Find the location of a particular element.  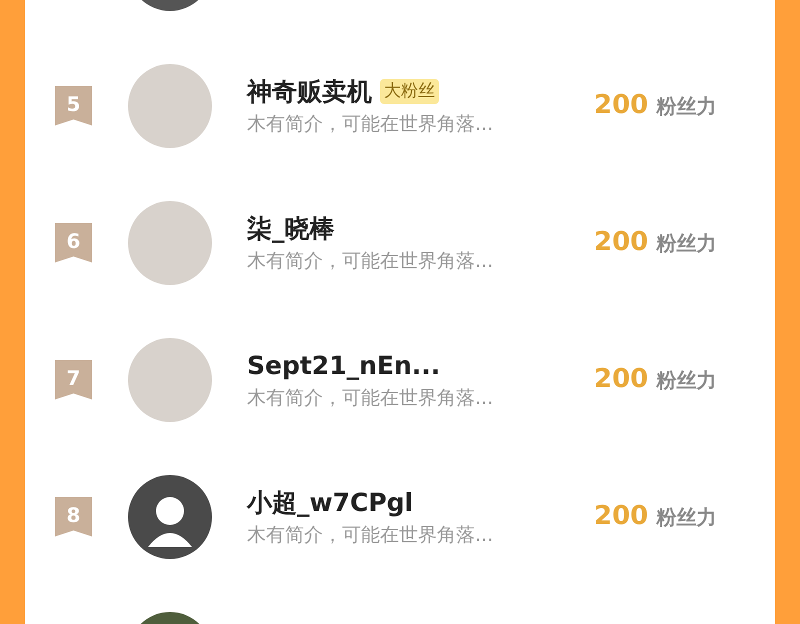

rank-ribbon: 7 is located at coordinates (73, 380).